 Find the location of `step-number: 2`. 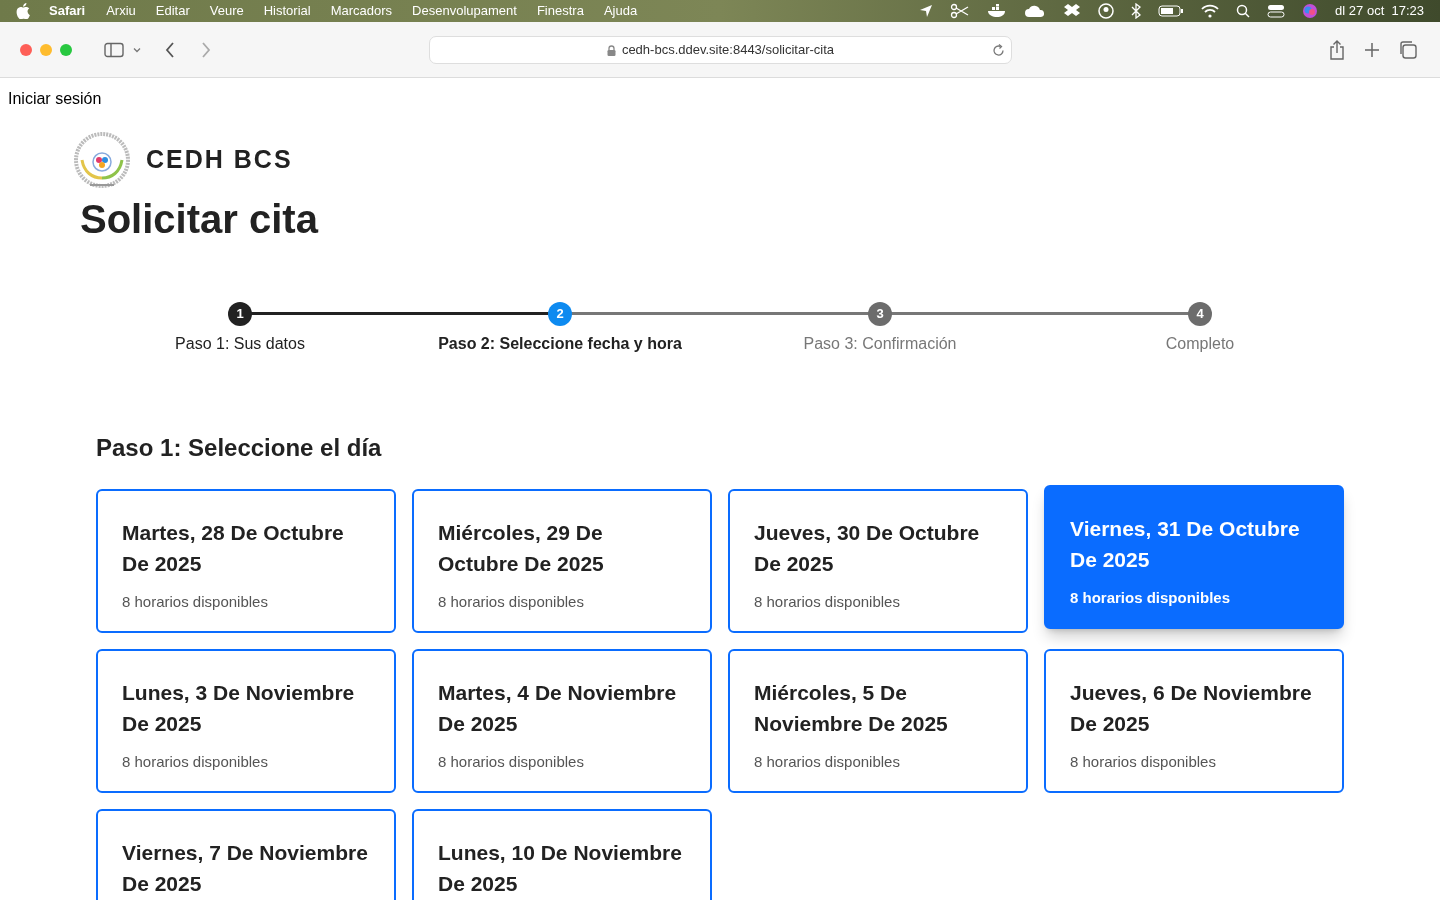

step-number: 2 is located at coordinates (560, 314).